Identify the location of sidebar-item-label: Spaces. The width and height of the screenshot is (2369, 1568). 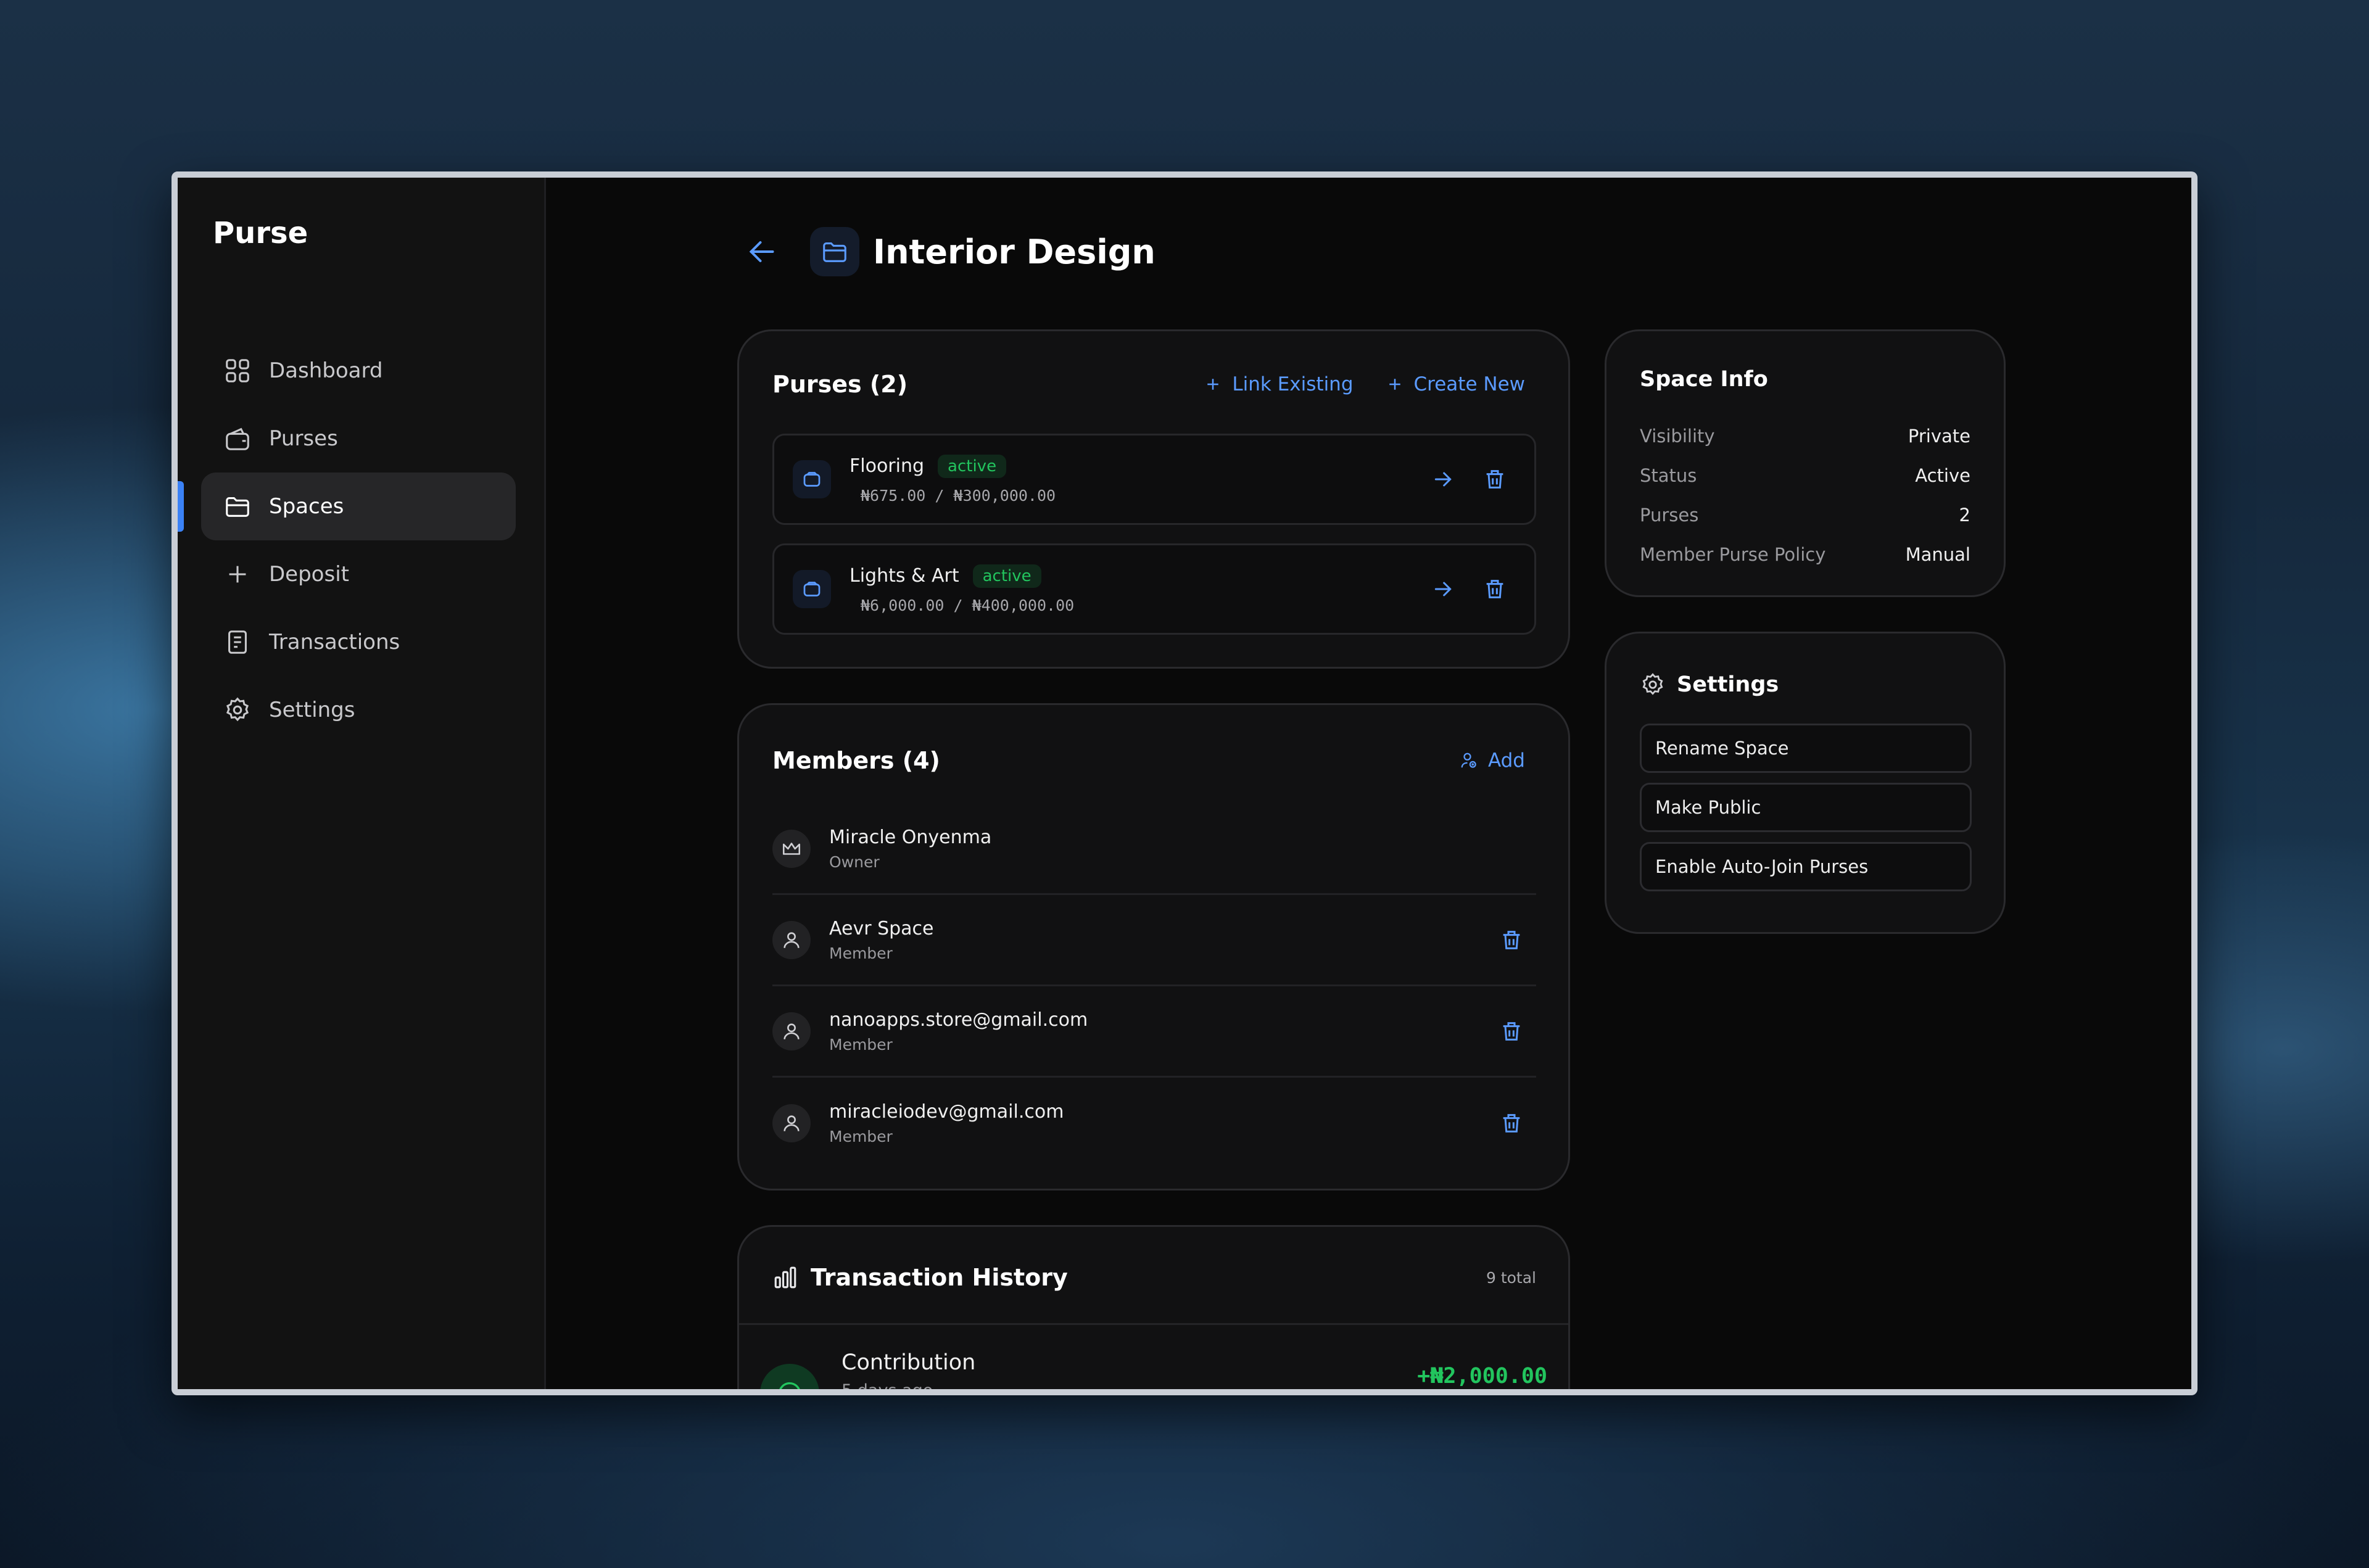
(306, 506).